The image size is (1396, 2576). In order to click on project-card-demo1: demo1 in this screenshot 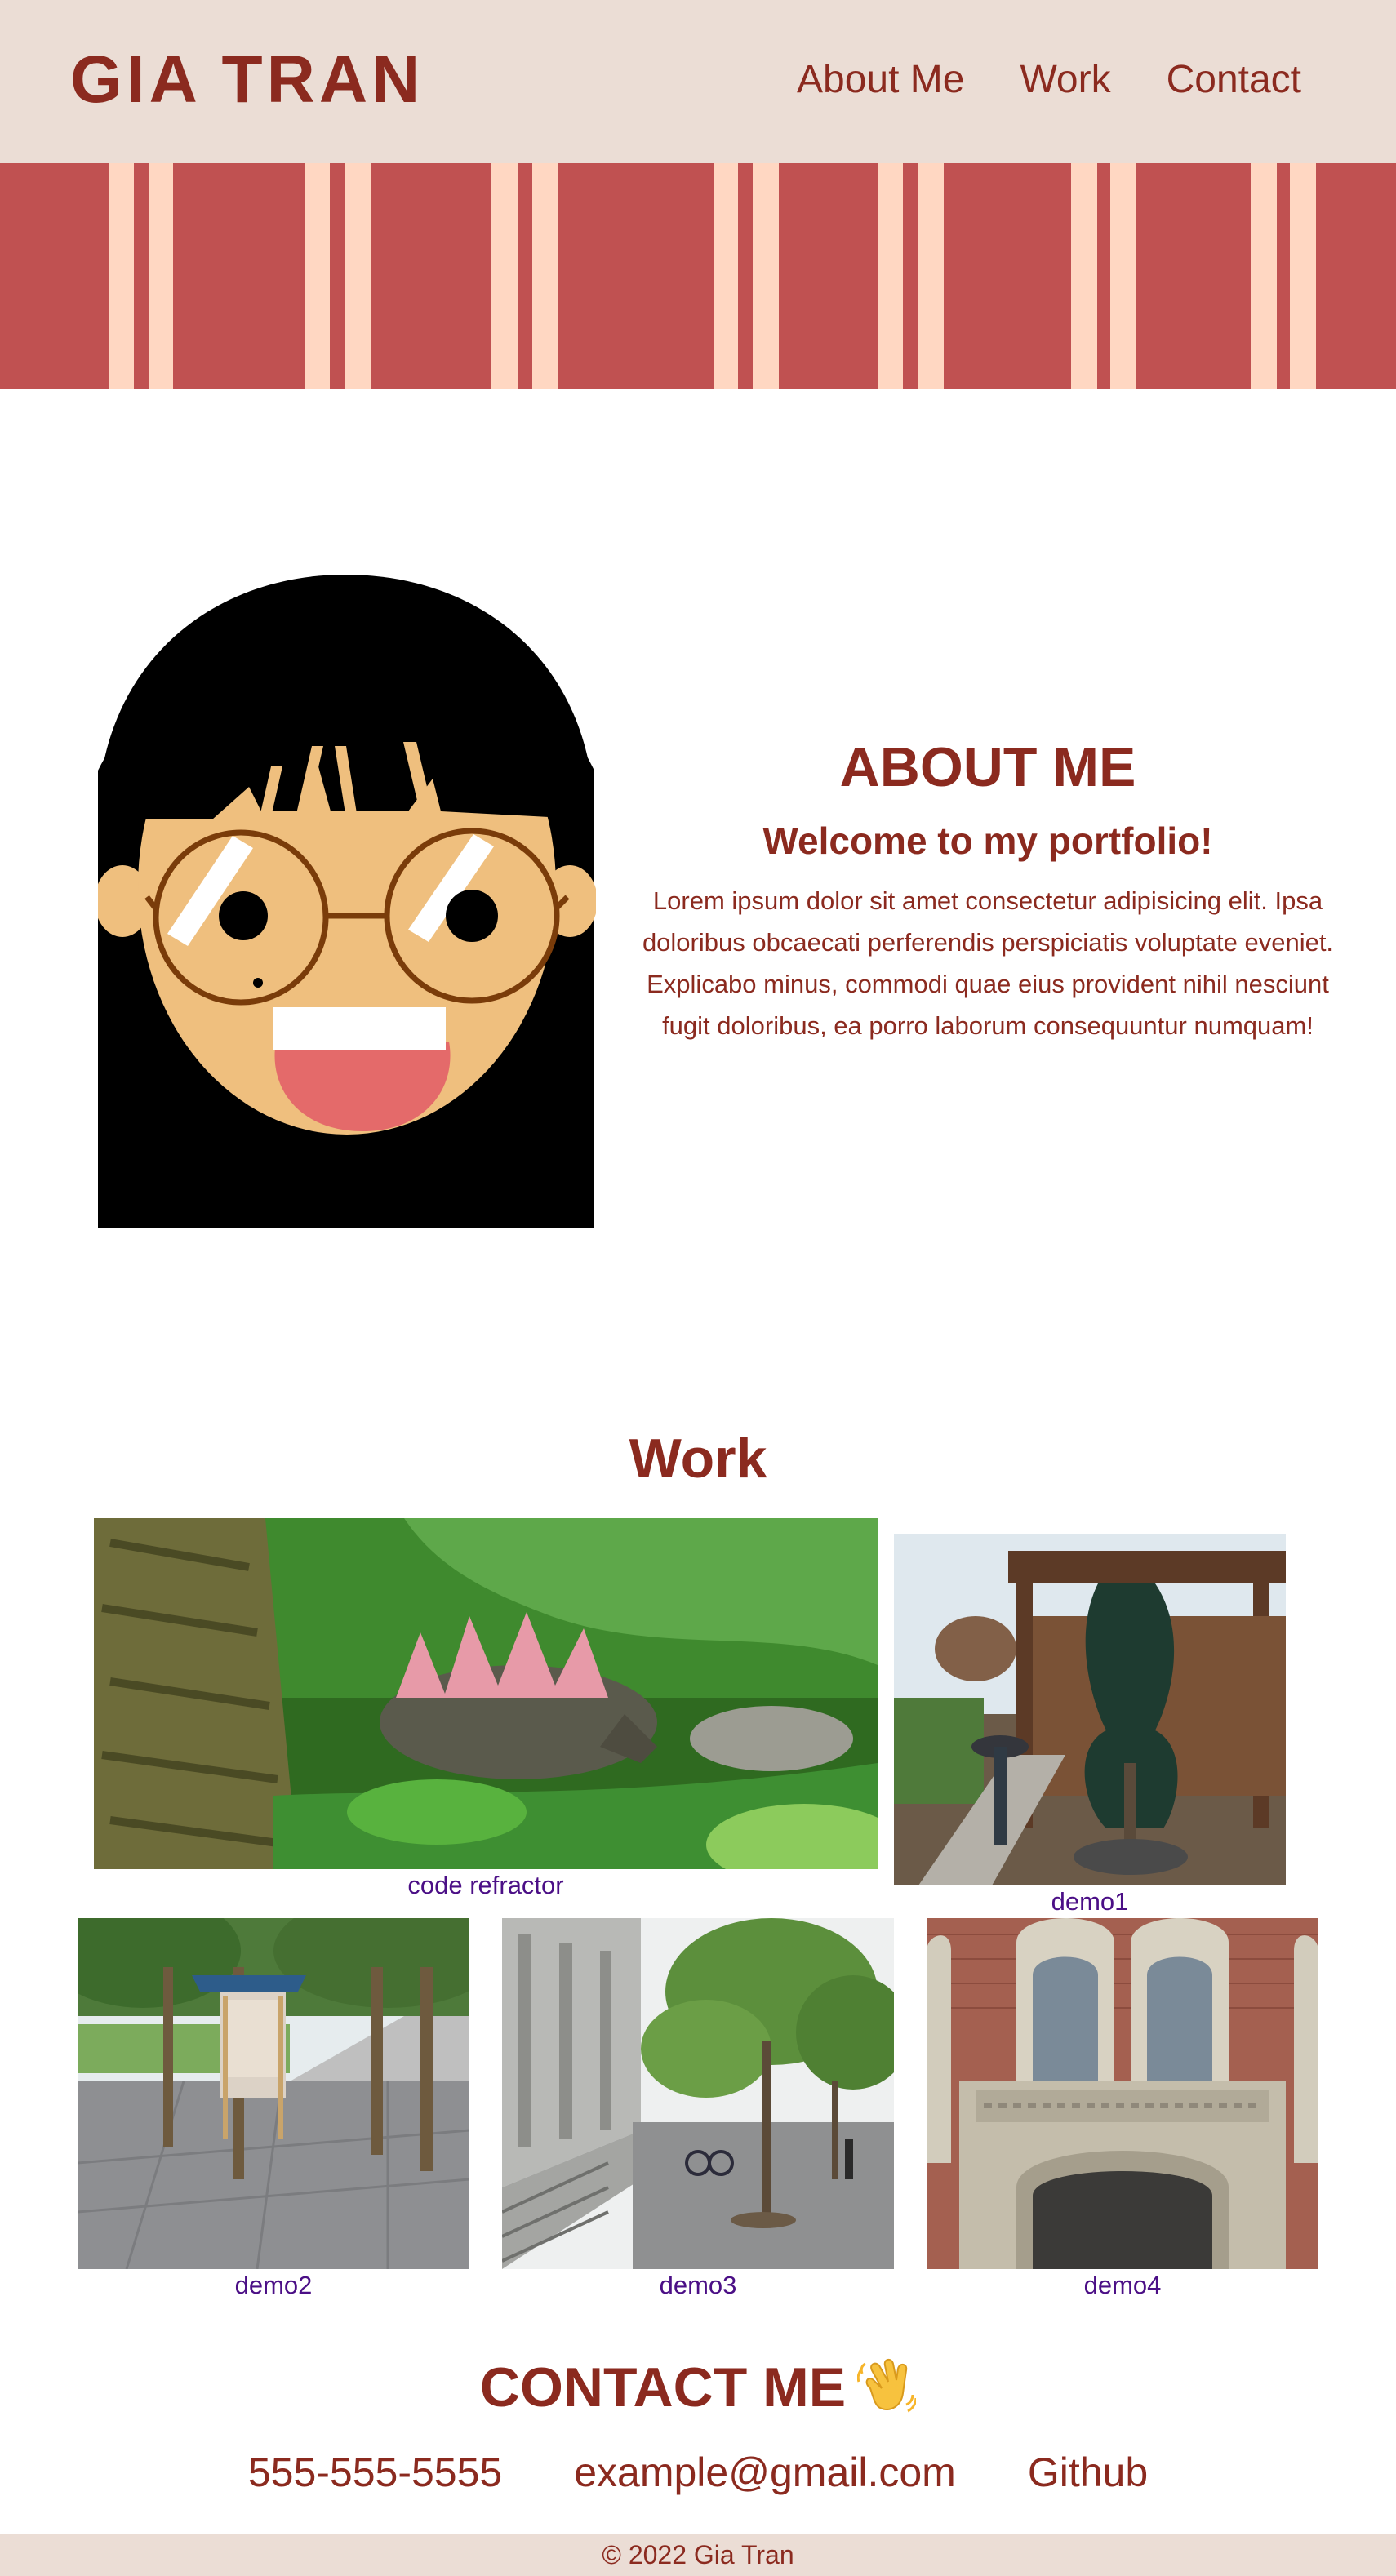, I will do `click(1090, 1726)`.